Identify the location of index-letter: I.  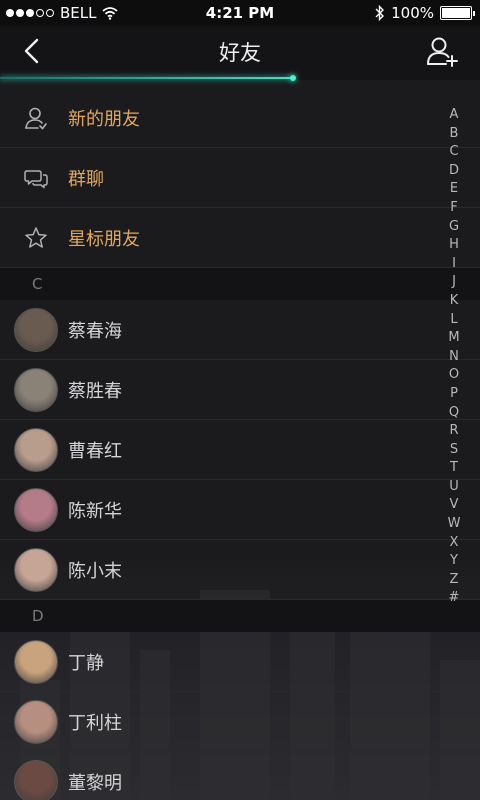
(454, 264).